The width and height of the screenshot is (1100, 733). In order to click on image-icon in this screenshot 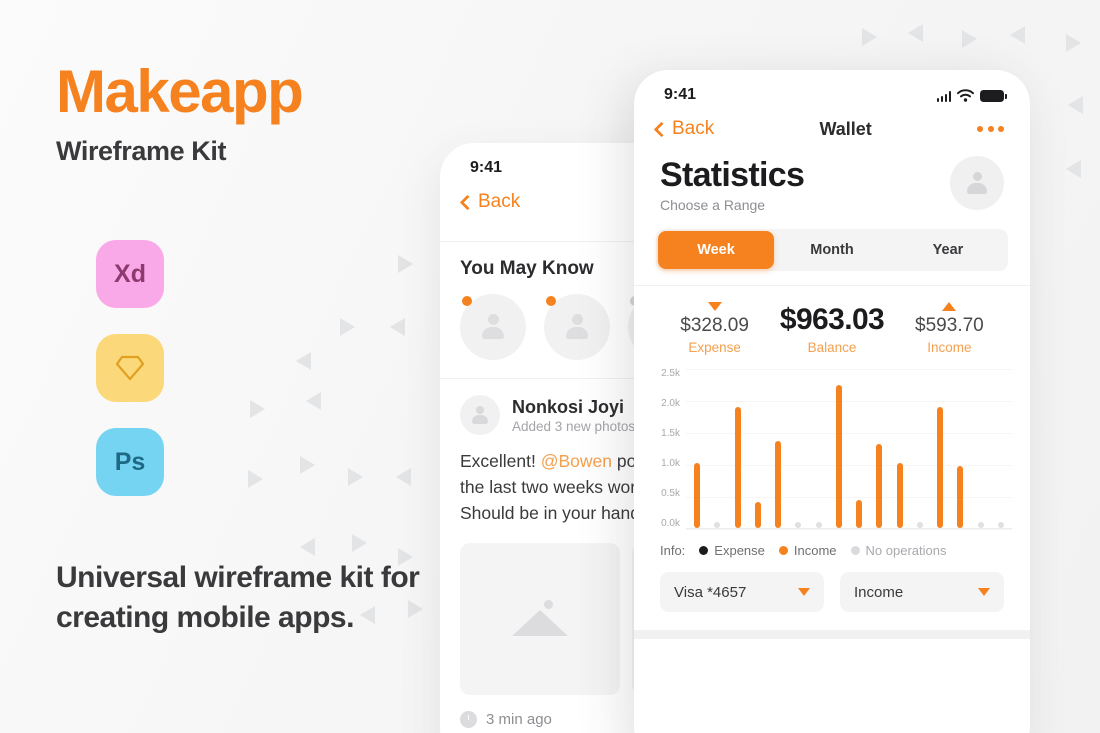, I will do `click(540, 619)`.